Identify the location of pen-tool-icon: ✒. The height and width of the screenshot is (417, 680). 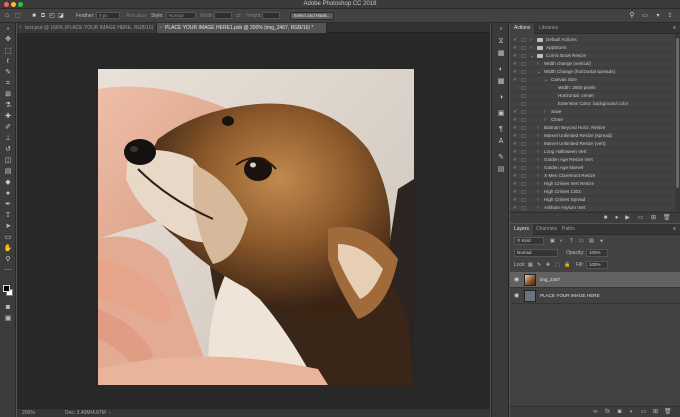
(8, 204).